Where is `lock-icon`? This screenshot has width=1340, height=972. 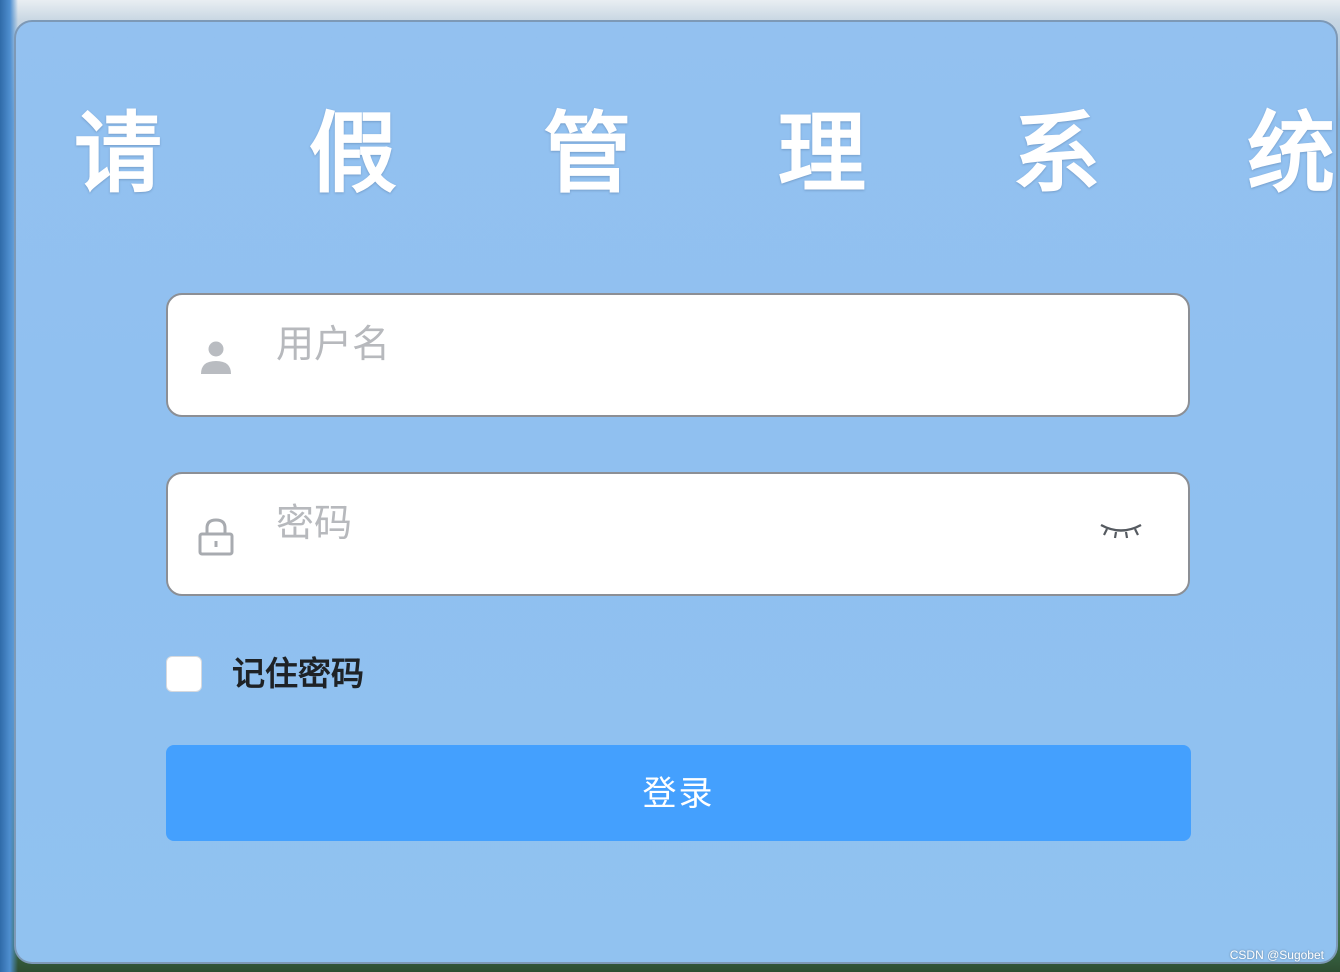 lock-icon is located at coordinates (216, 536).